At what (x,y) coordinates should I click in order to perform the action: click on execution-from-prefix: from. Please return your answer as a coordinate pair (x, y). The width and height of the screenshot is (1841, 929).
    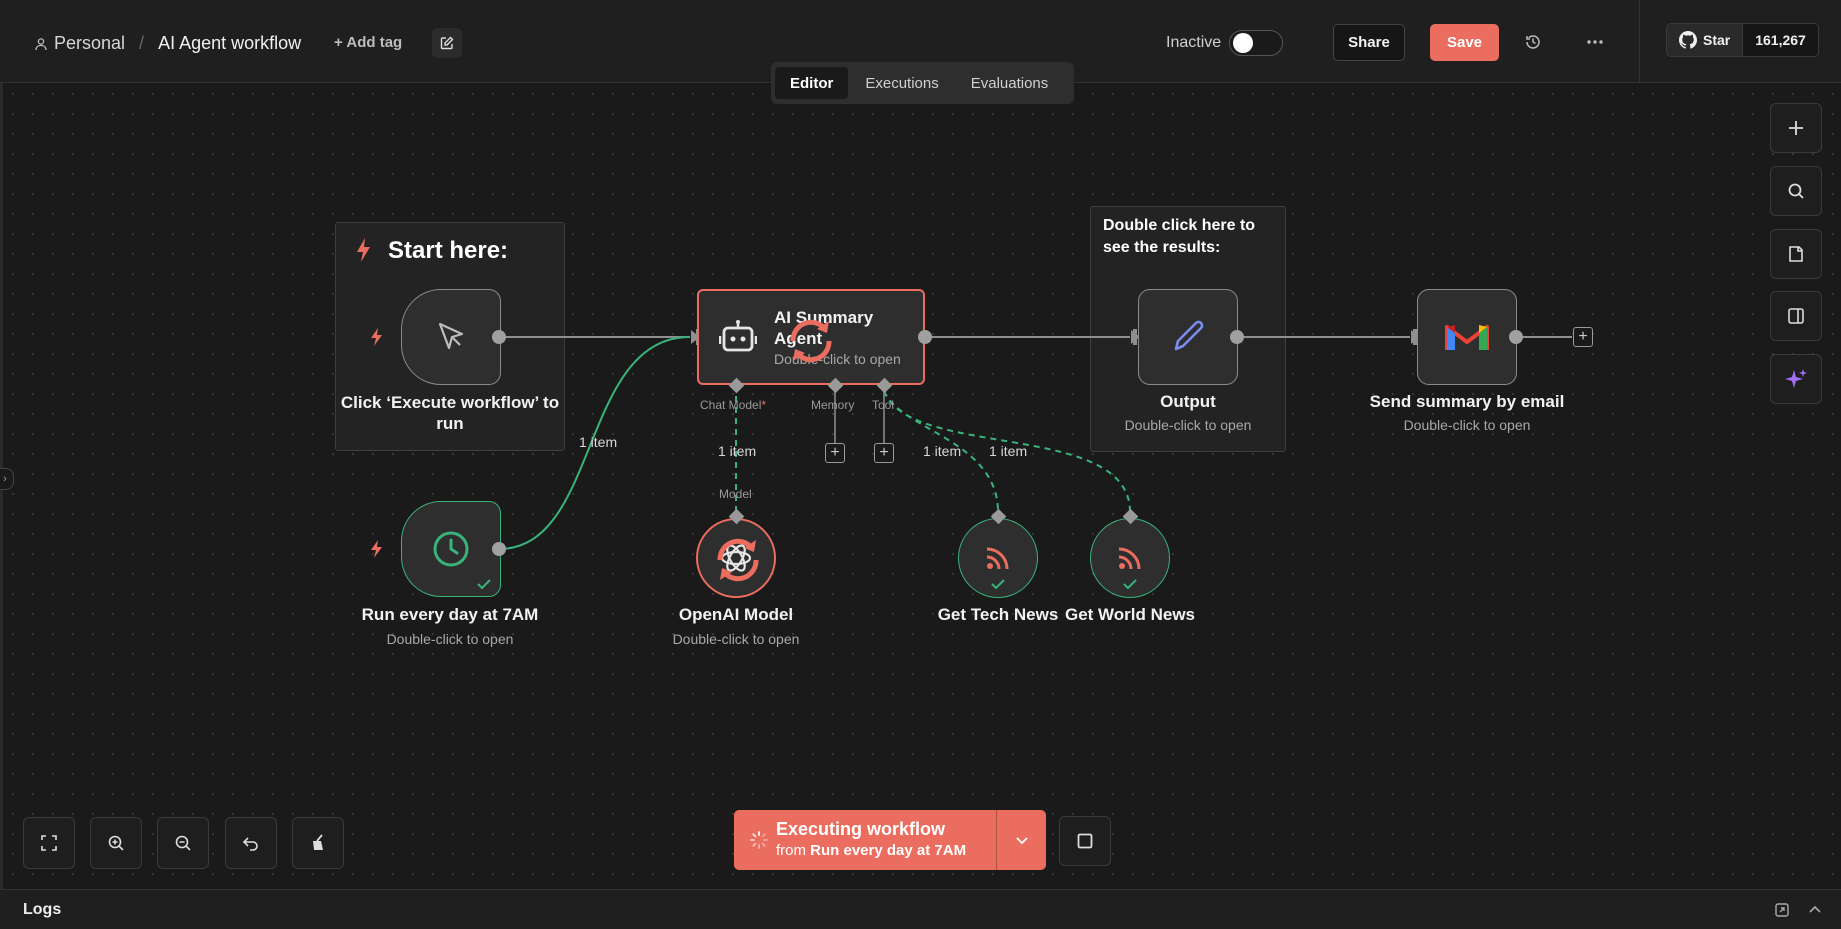
    Looking at the image, I should click on (791, 850).